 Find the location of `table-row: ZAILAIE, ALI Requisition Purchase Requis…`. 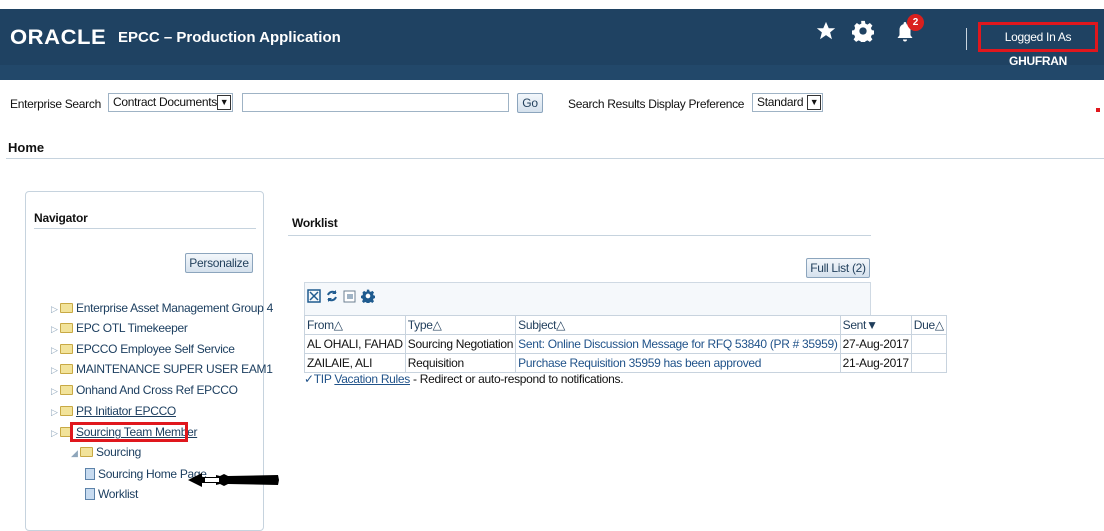

table-row: ZAILAIE, ALI Requisition Purchase Requis… is located at coordinates (625, 363).